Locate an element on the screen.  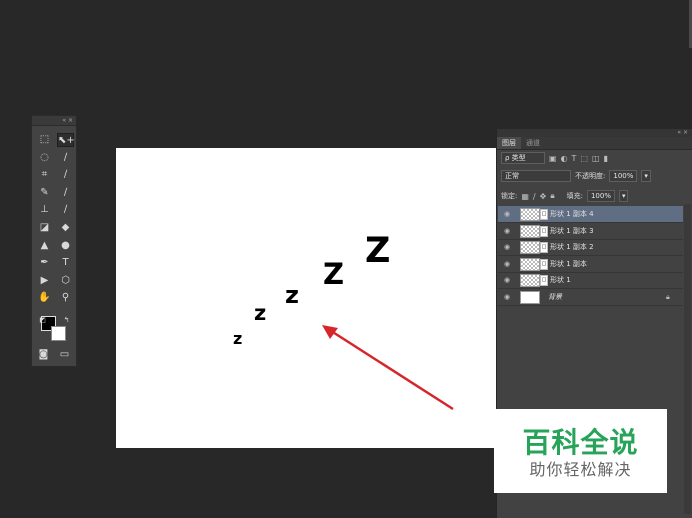
layer-row: ◉ □ 形状 1 副本 3 is located at coordinates (590, 231).